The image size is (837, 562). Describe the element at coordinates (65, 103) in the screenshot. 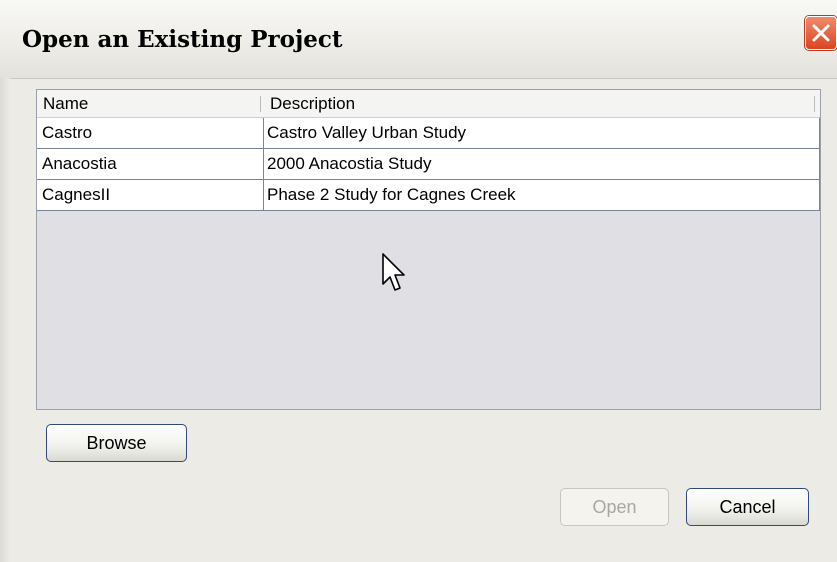

I see `column-header-name: Name` at that location.